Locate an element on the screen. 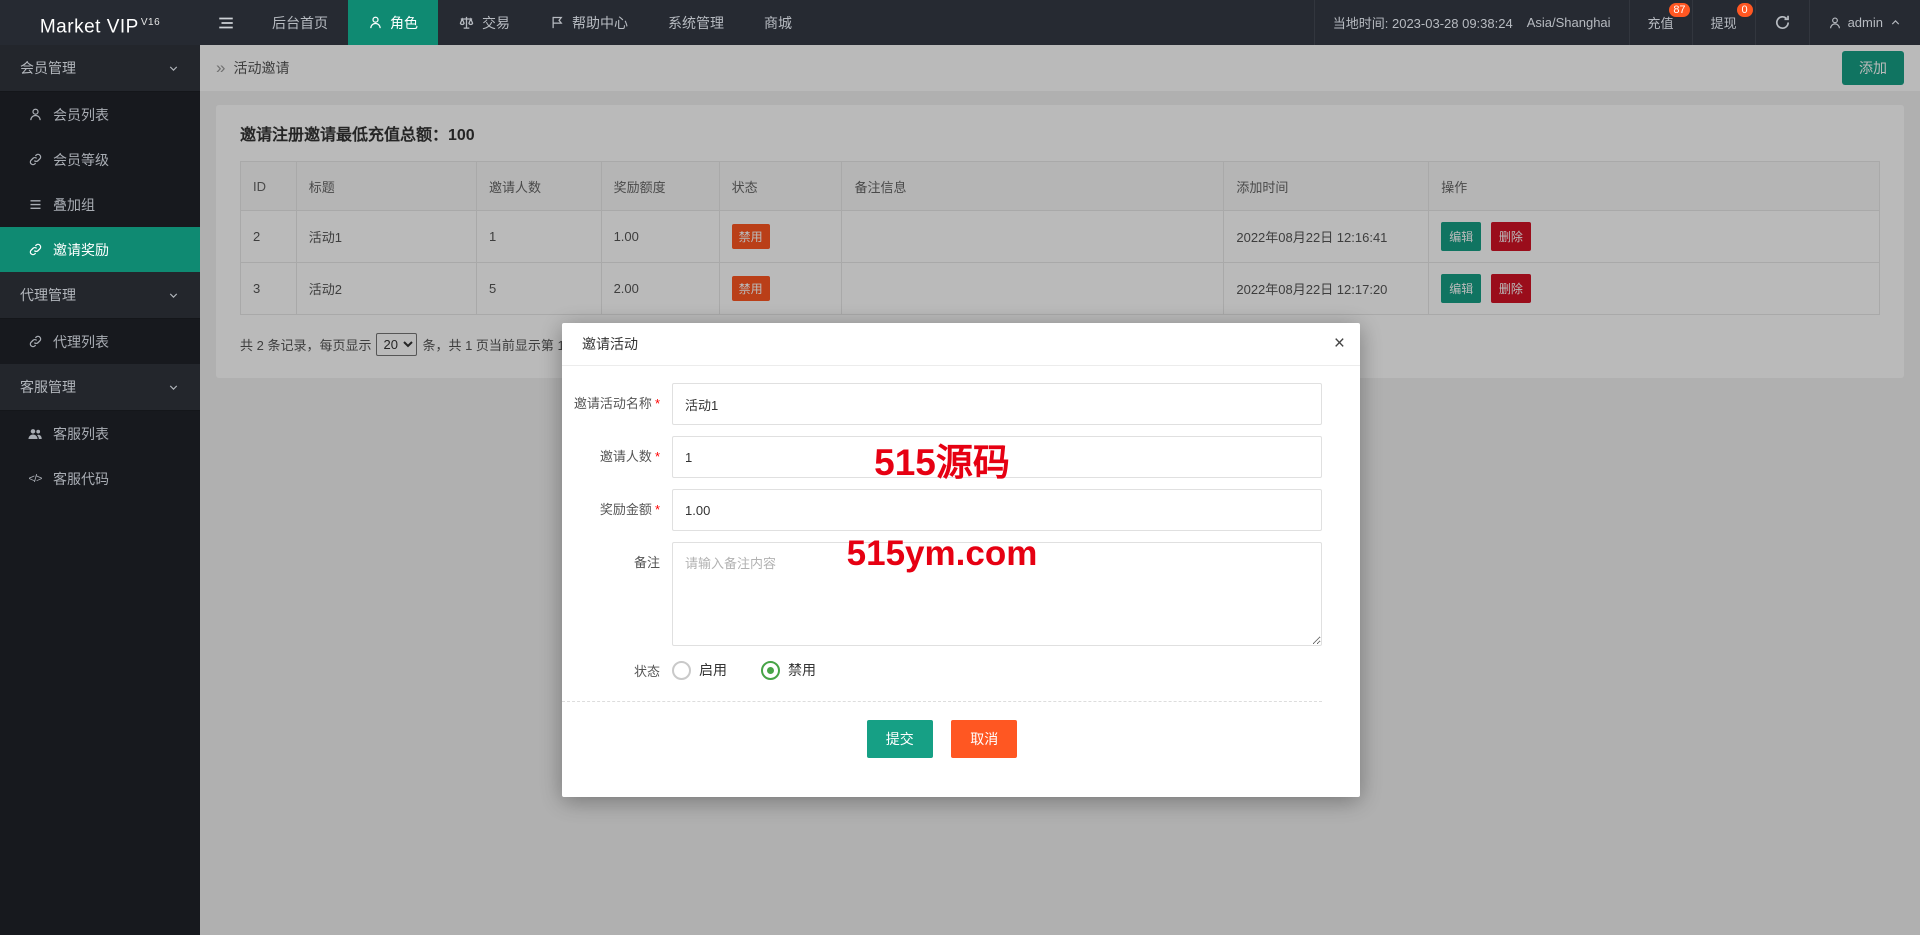  nav-item-trade: 交易 is located at coordinates (484, 22).